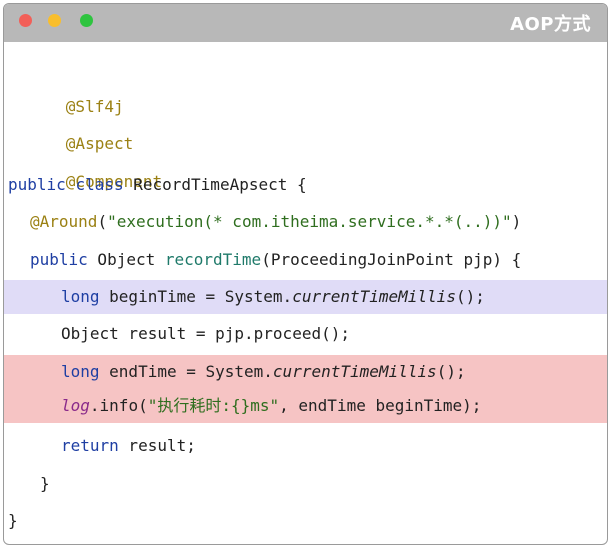 The height and width of the screenshot is (549, 611). What do you see at coordinates (213, 259) in the screenshot?
I see `method-name: recordTime` at bounding box center [213, 259].